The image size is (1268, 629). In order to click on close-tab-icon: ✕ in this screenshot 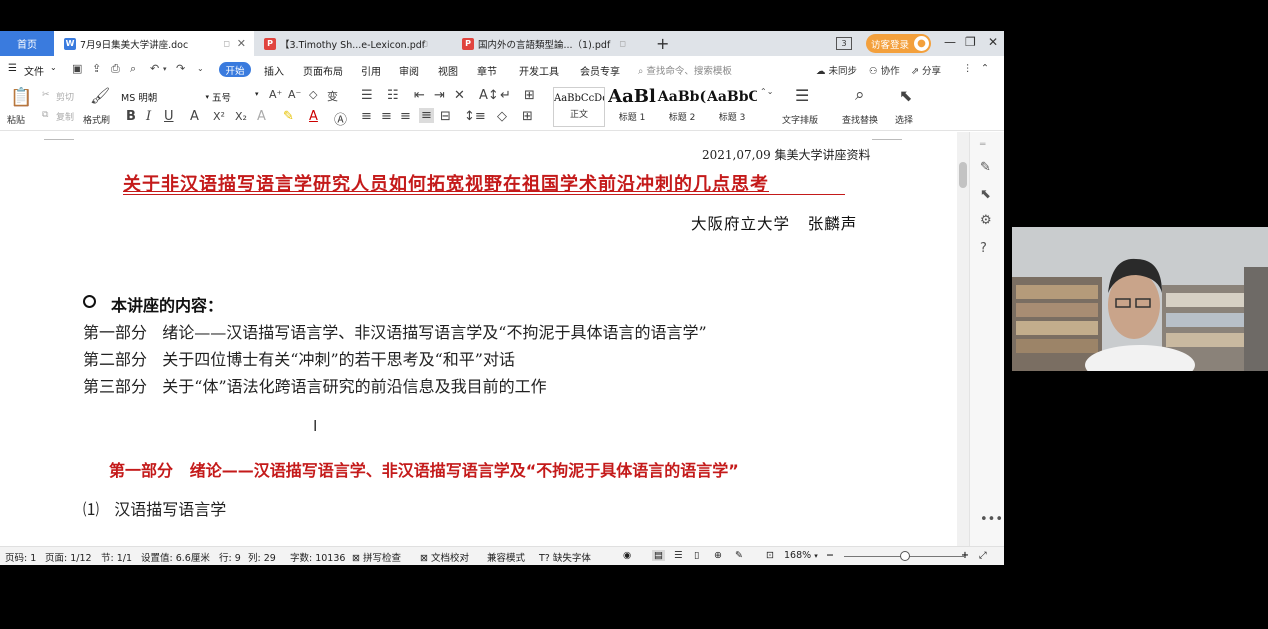, I will do `click(241, 43)`.